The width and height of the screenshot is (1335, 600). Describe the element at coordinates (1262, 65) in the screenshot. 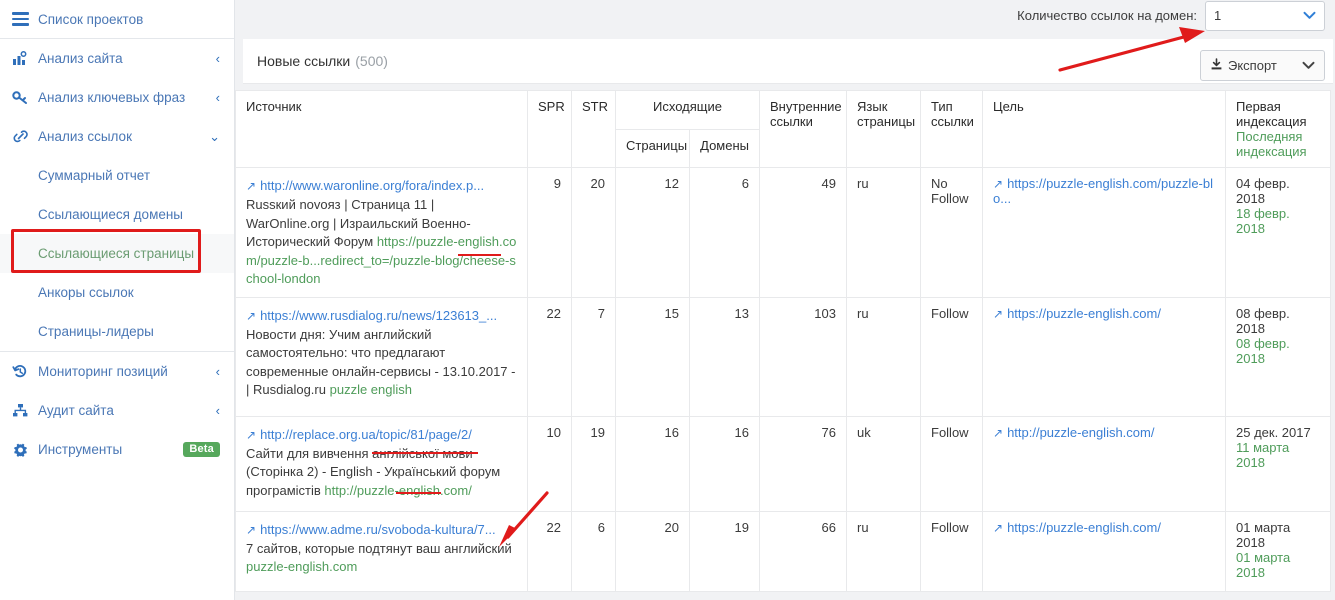

I see `export-button: Экспорт` at that location.